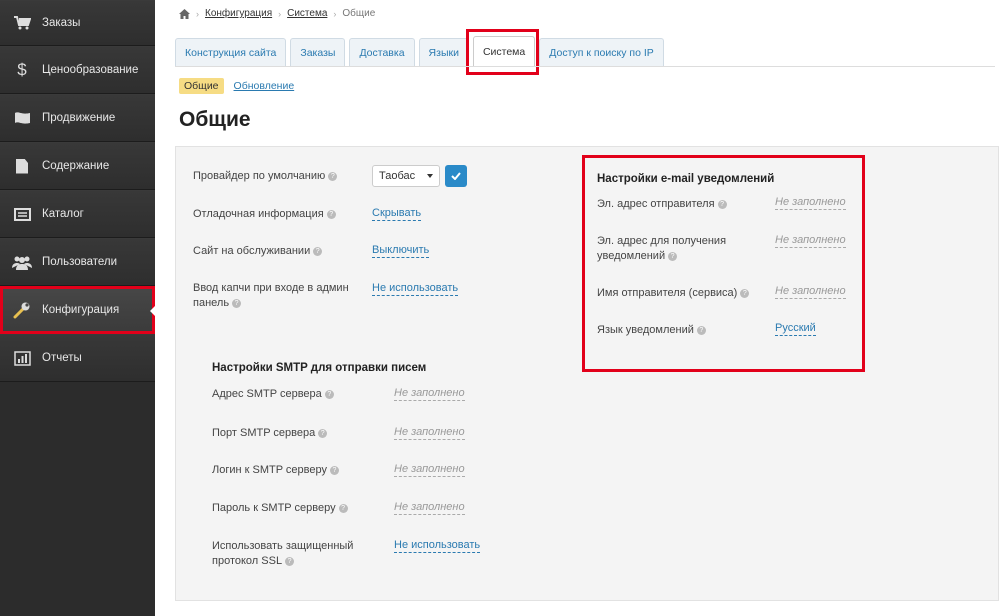 Image resolution: width=1000 pixels, height=616 pixels. What do you see at coordinates (645, 330) in the screenshot?
I see `email-language-label-text: Язык уведомлений` at bounding box center [645, 330].